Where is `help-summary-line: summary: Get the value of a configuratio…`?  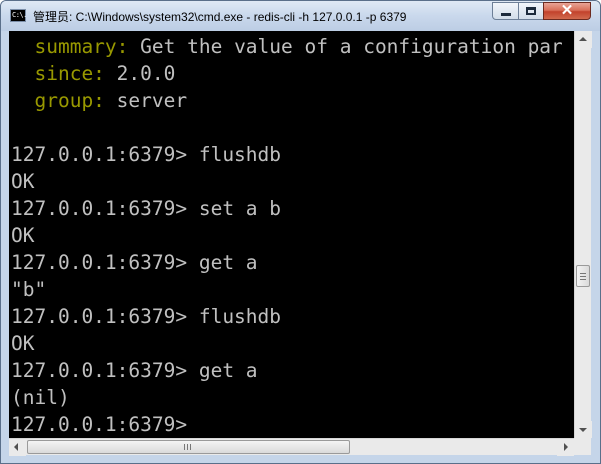
help-summary-line: summary: Get the value of a configuratio… is located at coordinates (287, 46).